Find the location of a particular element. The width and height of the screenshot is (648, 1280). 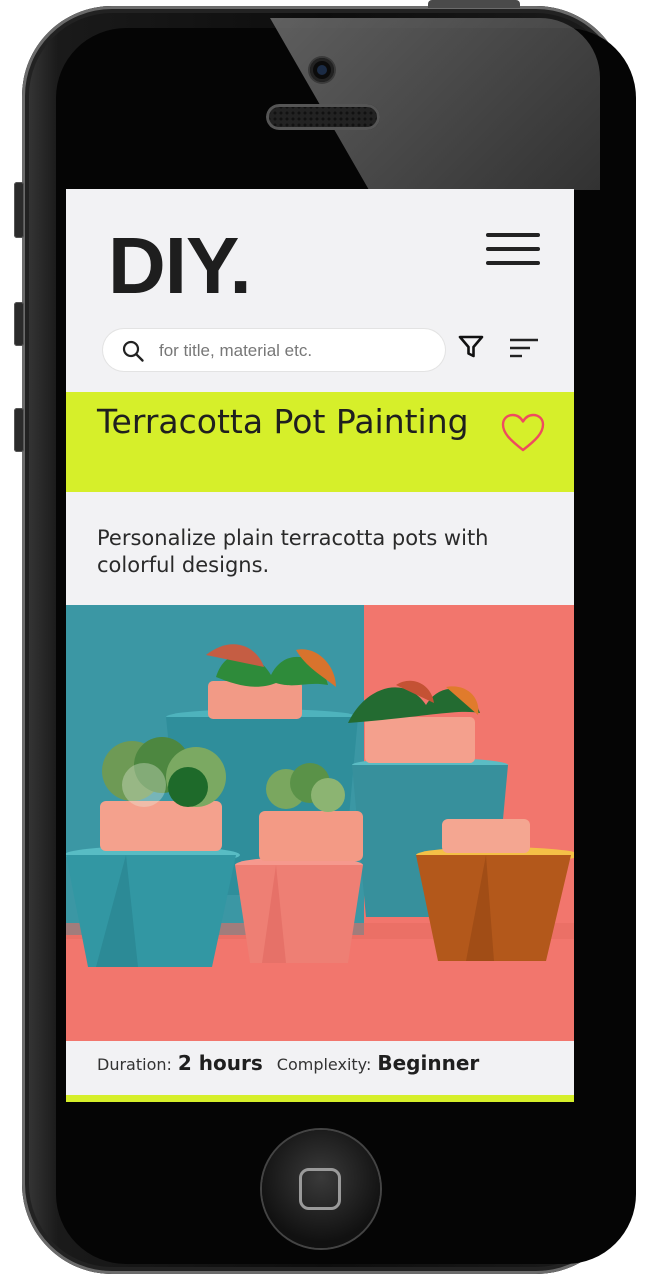

project-title: Terracotta Pot Painting is located at coordinates (283, 421).